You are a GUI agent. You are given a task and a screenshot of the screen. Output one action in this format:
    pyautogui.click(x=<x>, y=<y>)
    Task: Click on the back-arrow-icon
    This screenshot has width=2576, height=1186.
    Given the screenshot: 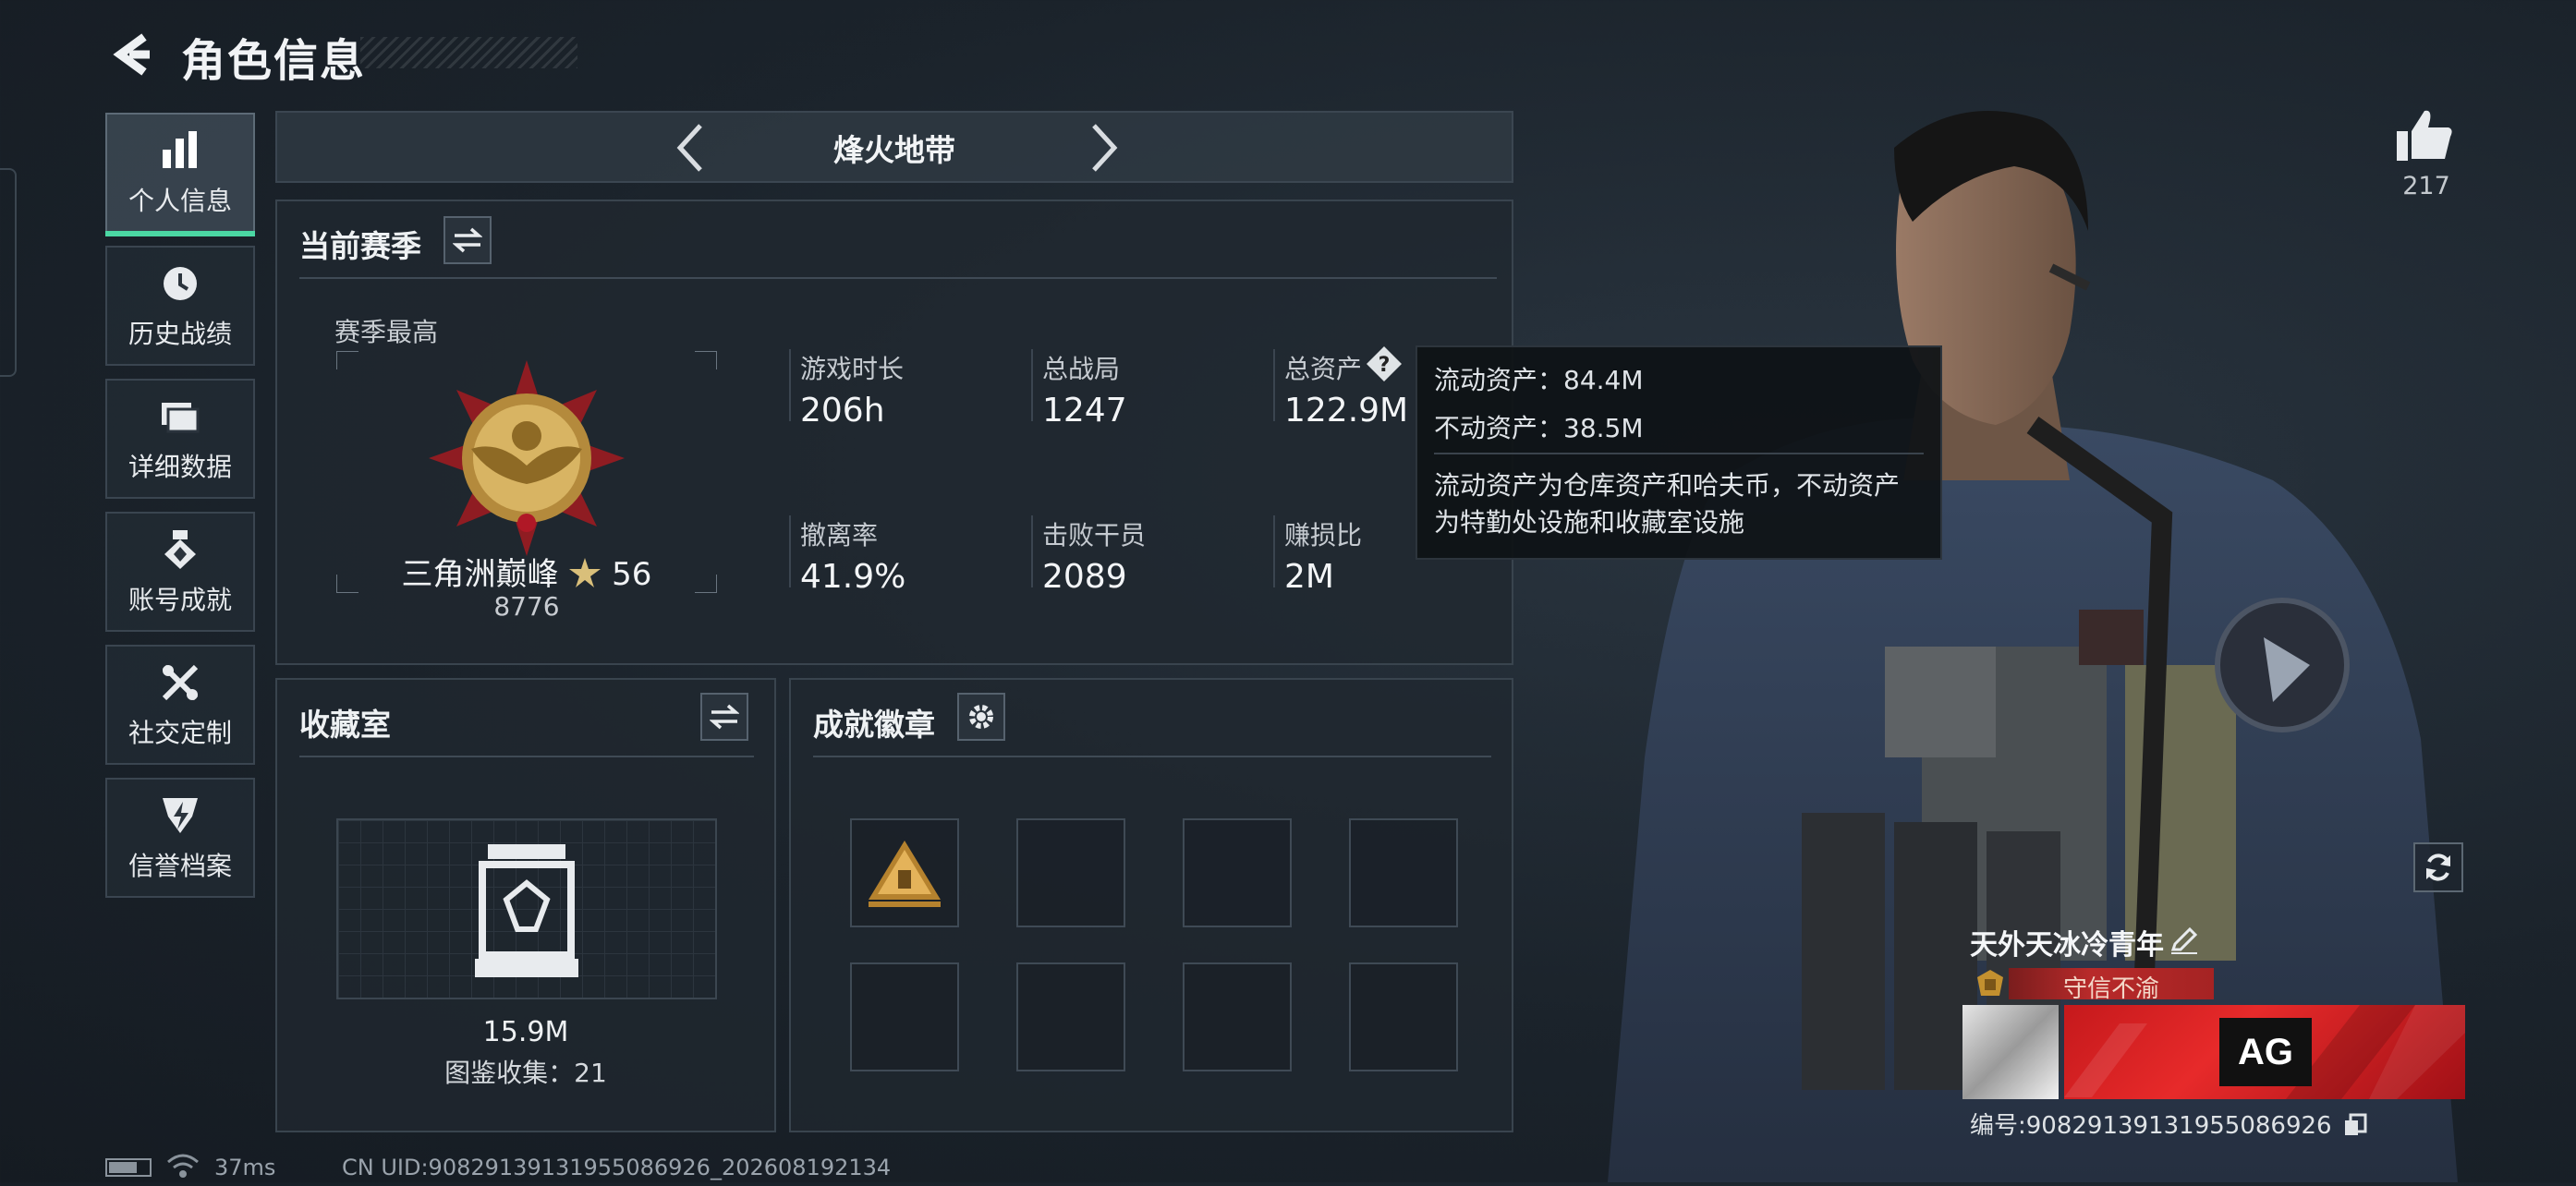 What is the action you would take?
    pyautogui.click(x=131, y=55)
    